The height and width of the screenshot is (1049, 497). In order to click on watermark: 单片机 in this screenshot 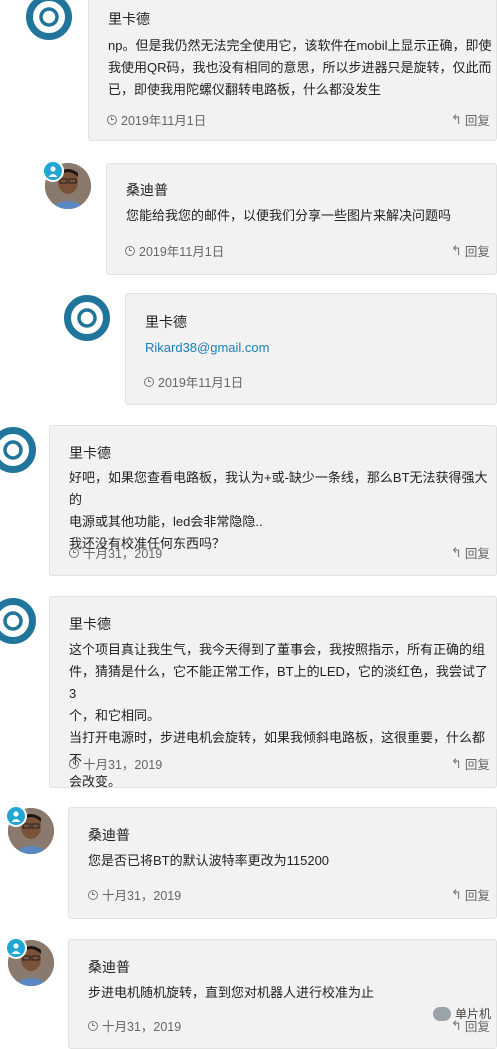, I will do `click(461, 1013)`.